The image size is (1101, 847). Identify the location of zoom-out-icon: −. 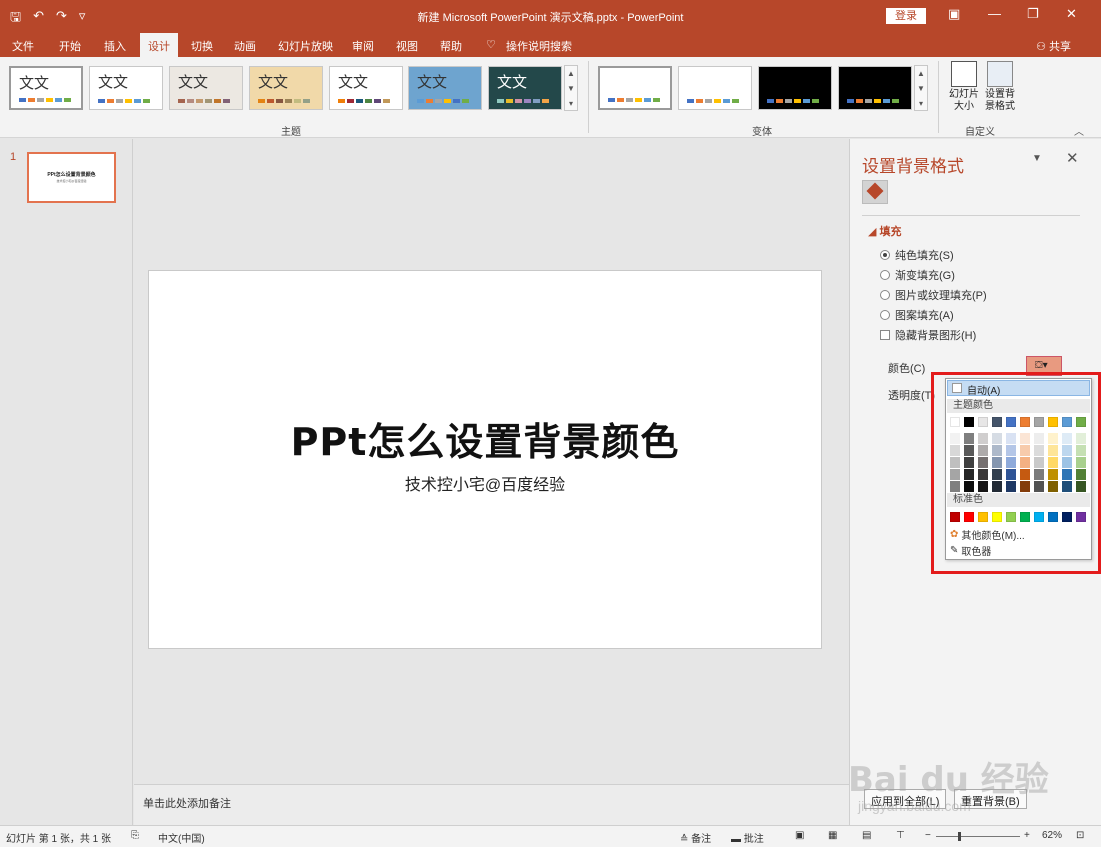
(928, 835).